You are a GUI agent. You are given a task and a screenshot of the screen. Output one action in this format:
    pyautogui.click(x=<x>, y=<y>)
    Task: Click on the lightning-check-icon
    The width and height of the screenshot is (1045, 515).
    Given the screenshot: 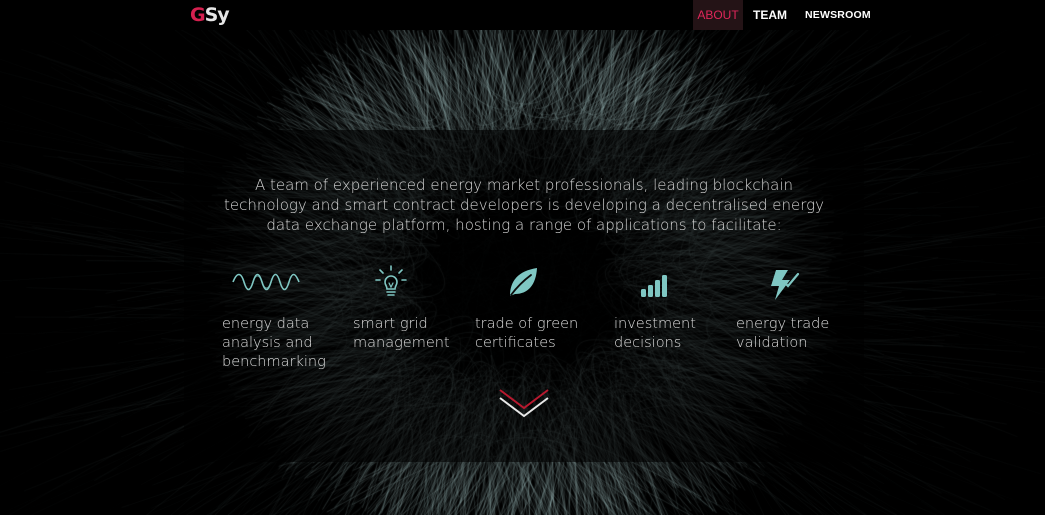 What is the action you would take?
    pyautogui.click(x=785, y=285)
    